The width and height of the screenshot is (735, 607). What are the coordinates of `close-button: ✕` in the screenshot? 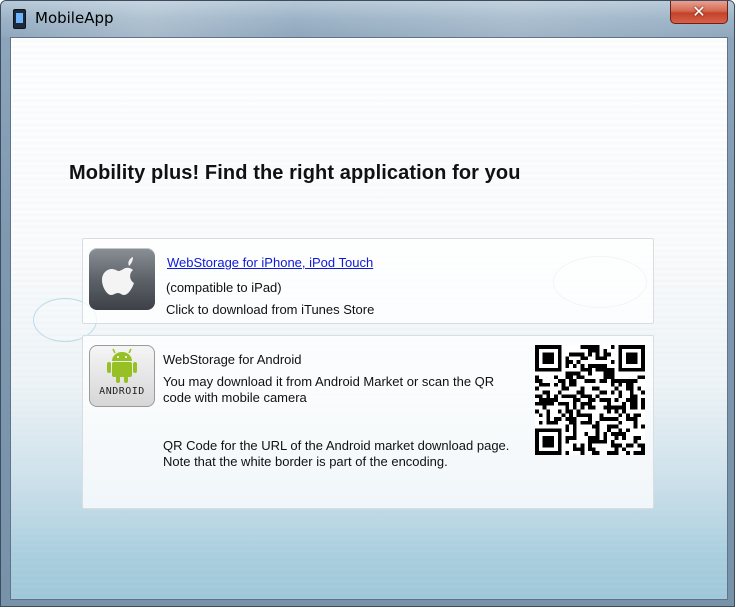 It's located at (699, 12).